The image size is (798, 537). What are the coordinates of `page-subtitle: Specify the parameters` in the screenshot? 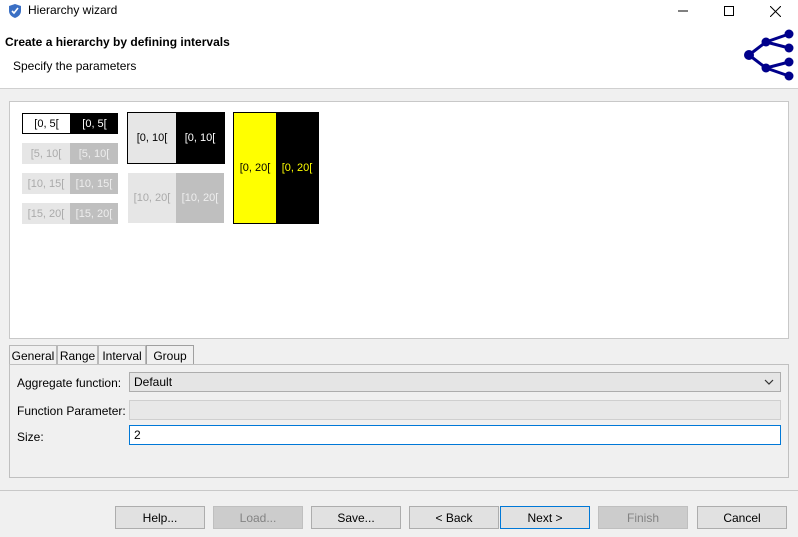 It's located at (75, 66).